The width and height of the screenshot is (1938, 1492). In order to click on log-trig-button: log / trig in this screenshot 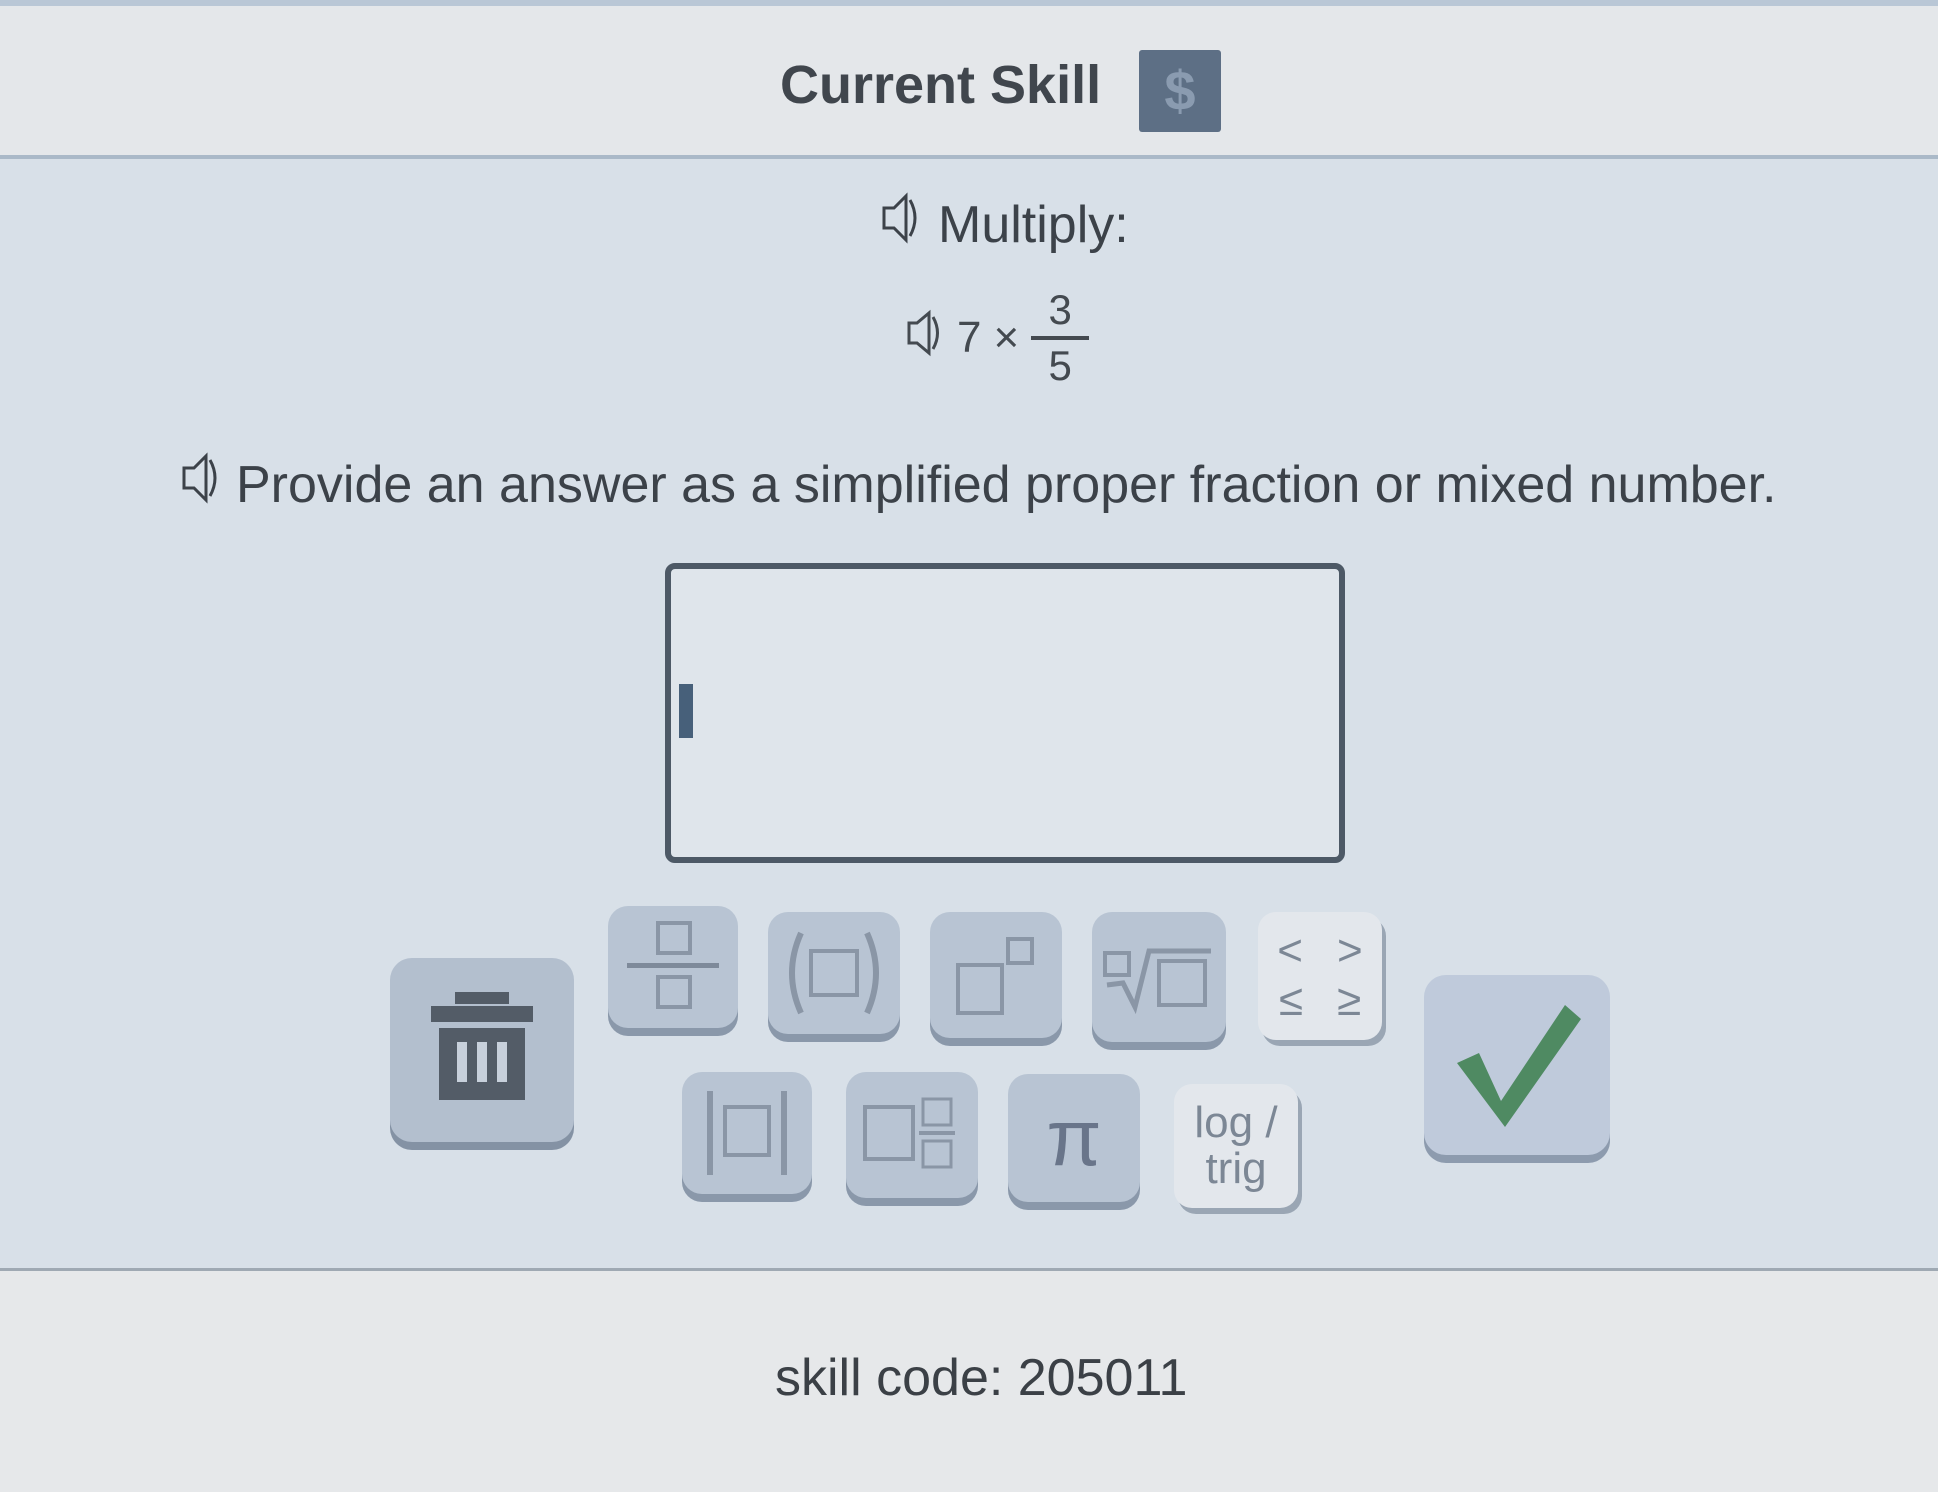, I will do `click(1236, 1146)`.